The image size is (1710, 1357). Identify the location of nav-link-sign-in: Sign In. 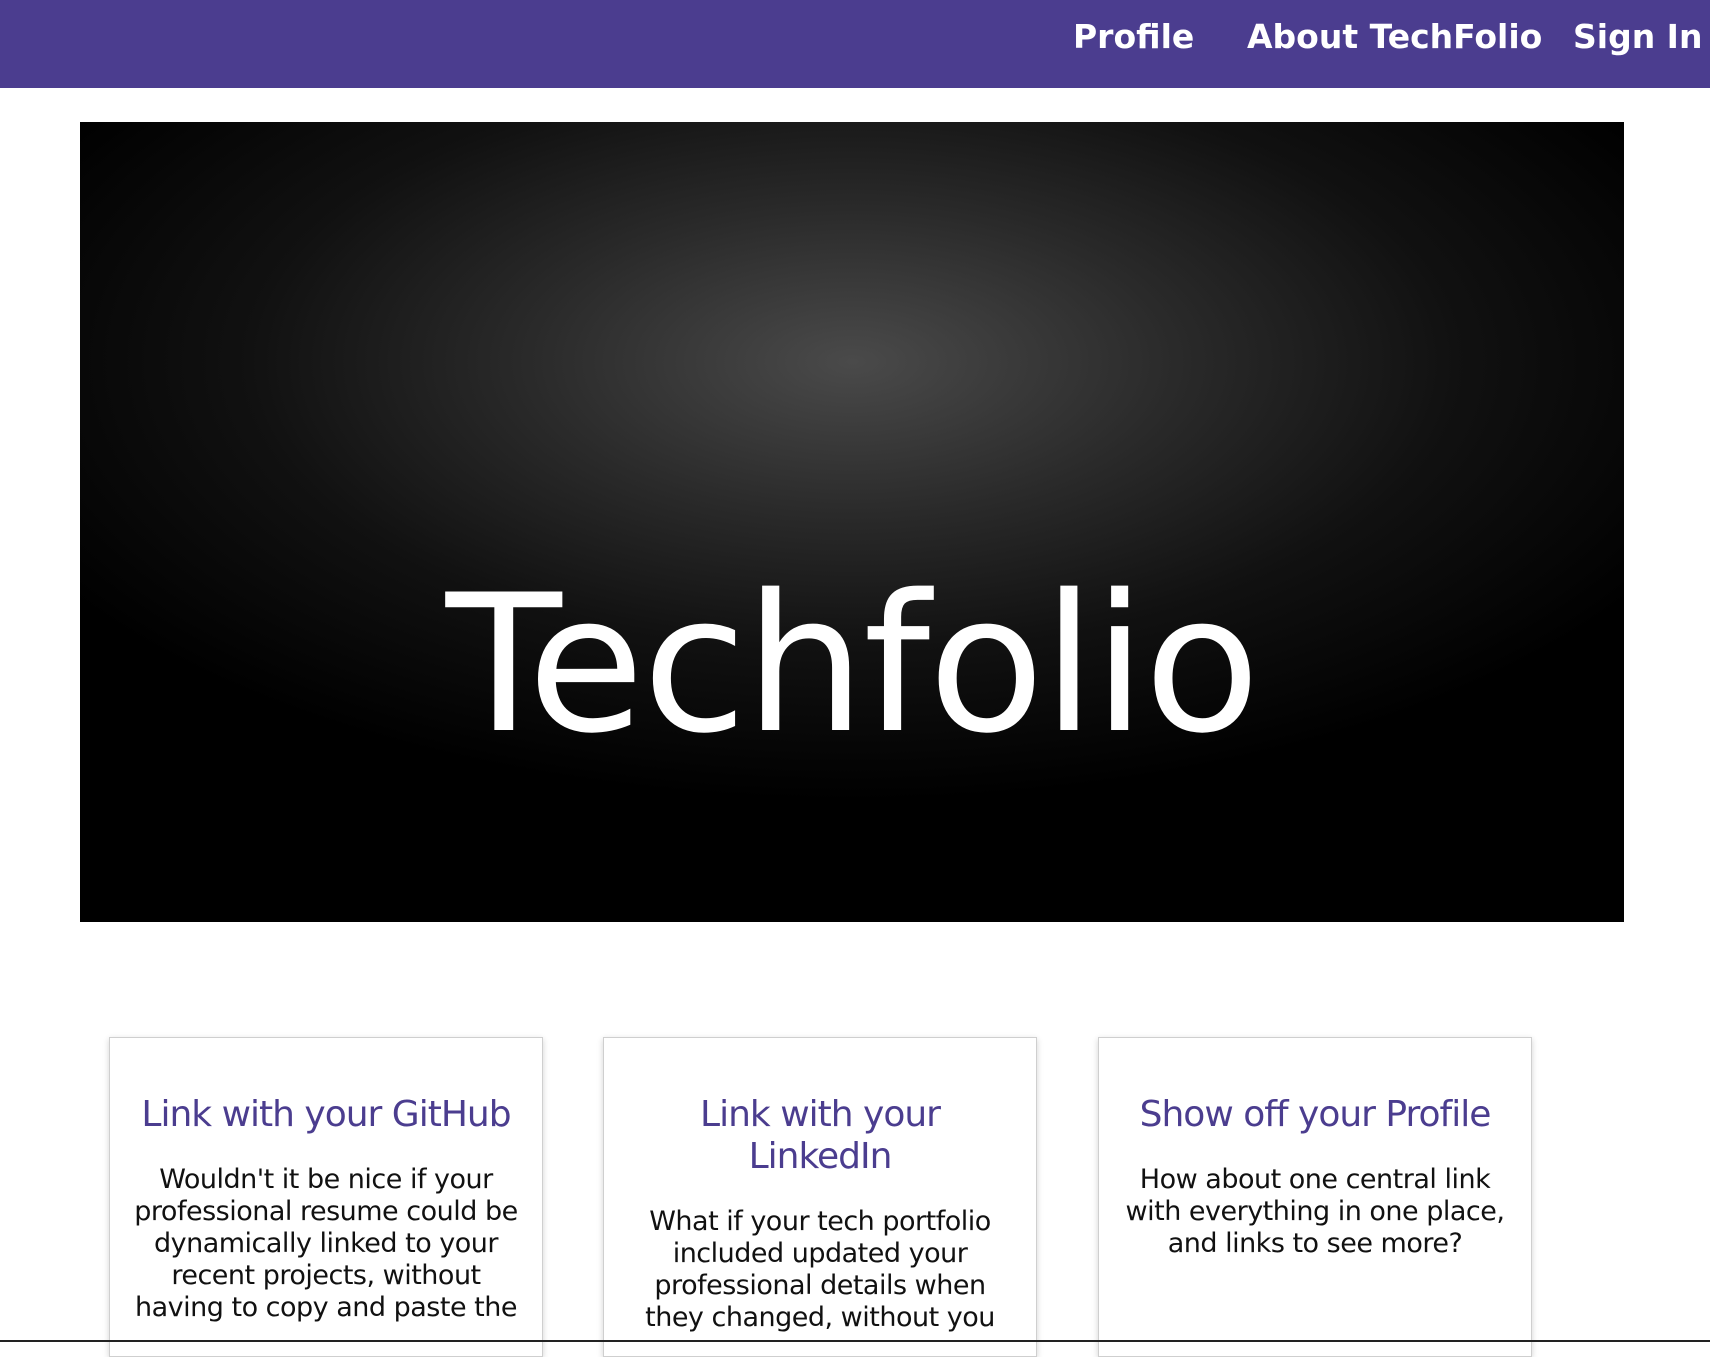
(1637, 44).